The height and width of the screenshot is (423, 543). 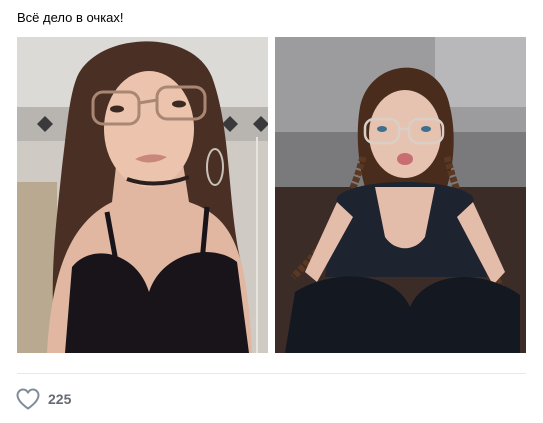 I want to click on like-button: 225, so click(x=43, y=399).